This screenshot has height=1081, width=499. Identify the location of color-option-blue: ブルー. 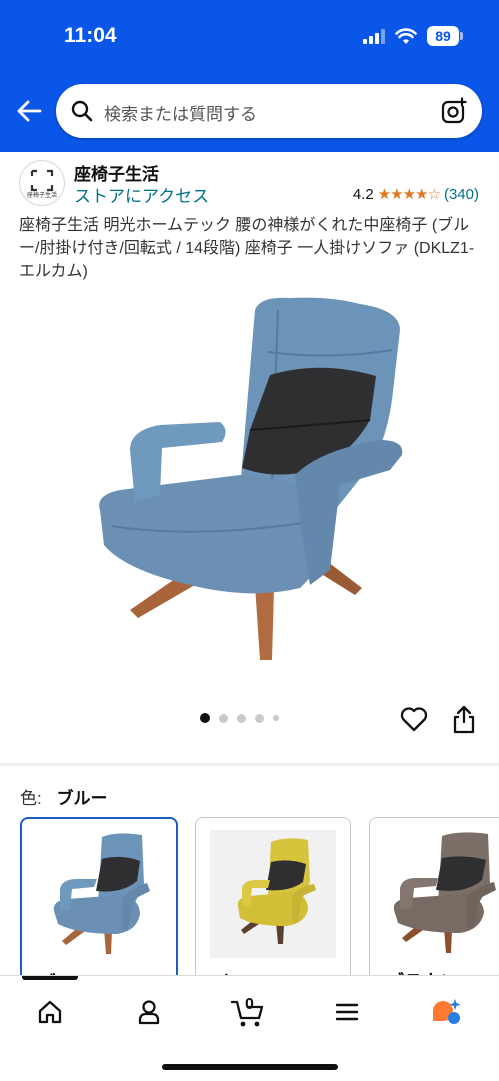
(99, 901).